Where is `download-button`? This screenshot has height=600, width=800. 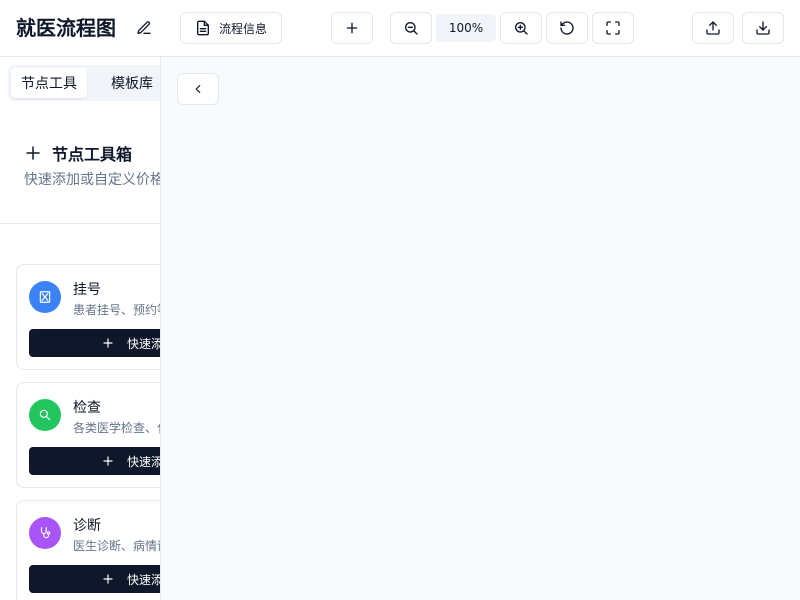
download-button is located at coordinates (763, 28).